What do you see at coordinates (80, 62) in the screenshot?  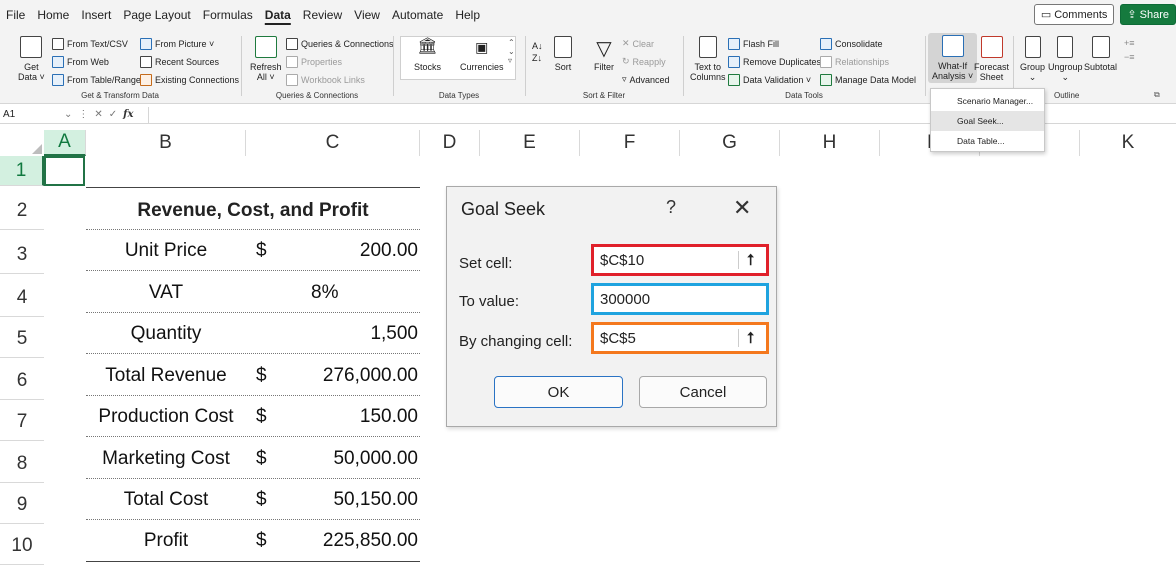 I see `from-web-button: From Web` at bounding box center [80, 62].